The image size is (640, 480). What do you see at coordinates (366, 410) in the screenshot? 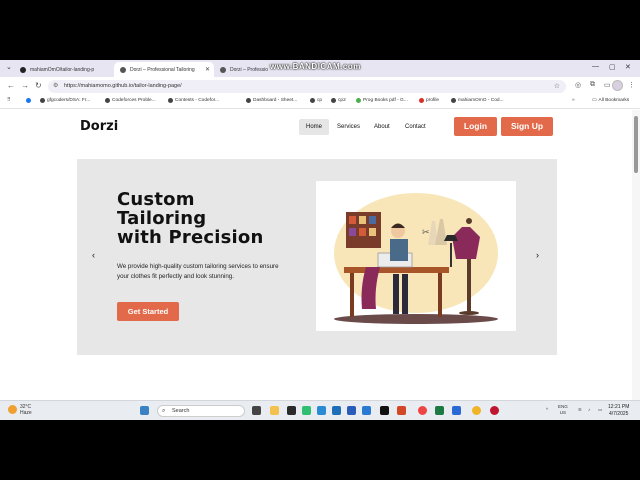
I see `vscode-icon` at bounding box center [366, 410].